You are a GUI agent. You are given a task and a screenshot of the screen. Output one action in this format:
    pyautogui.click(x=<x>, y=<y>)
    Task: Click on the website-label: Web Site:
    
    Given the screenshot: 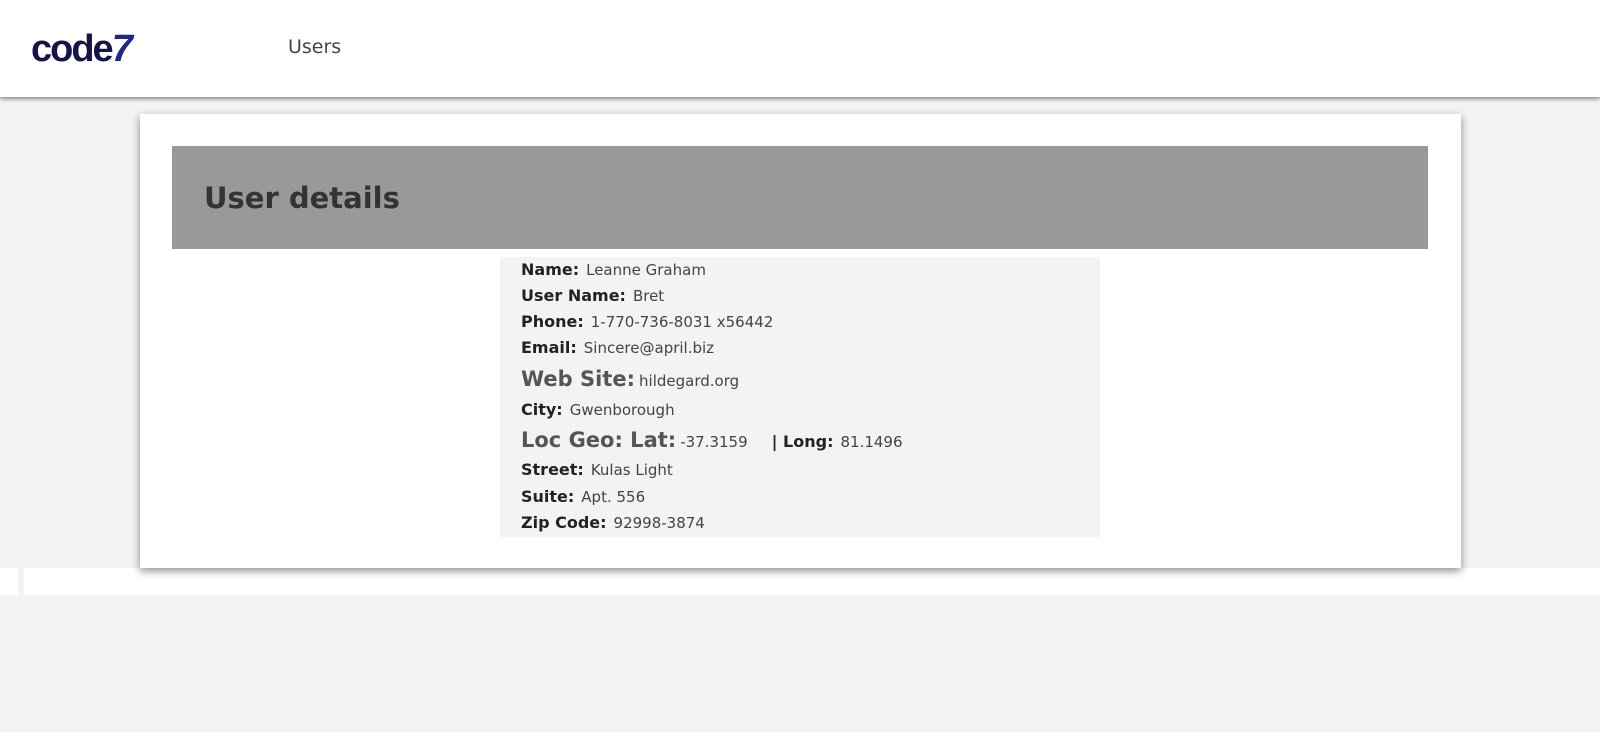 What is the action you would take?
    pyautogui.click(x=578, y=379)
    